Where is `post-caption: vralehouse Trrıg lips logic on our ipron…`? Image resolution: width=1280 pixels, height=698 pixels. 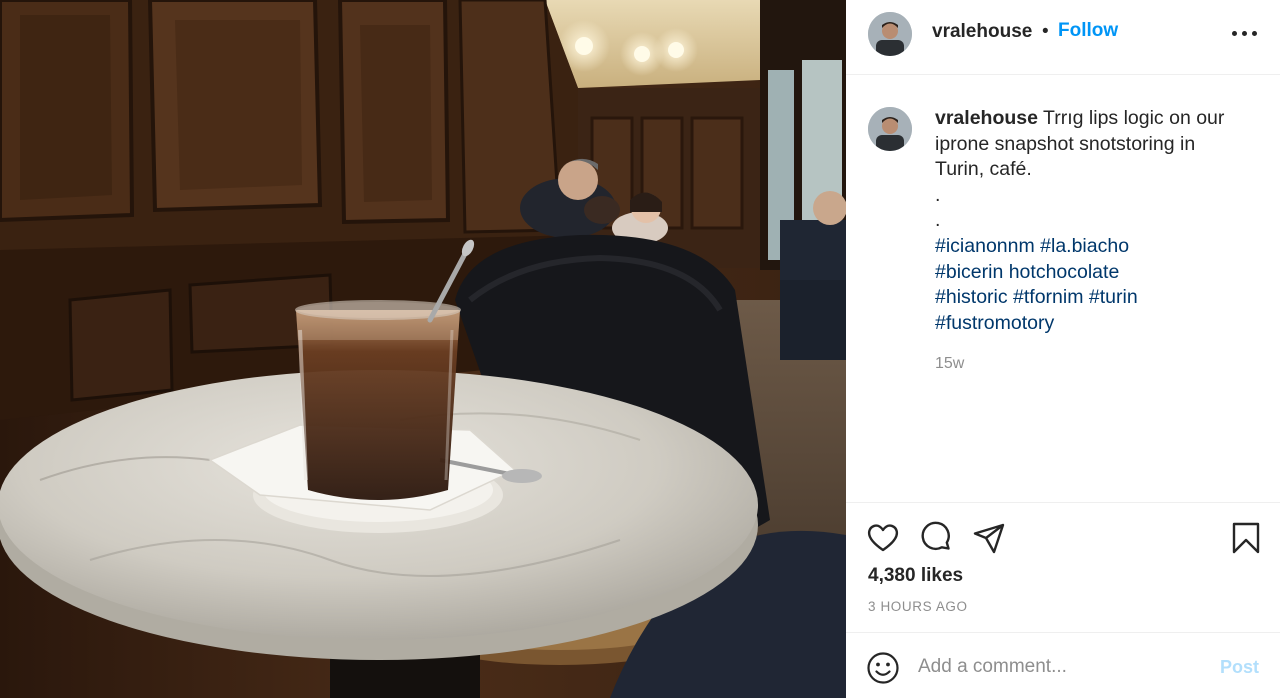 post-caption: vralehouse Trrıg lips logic on our ipron… is located at coordinates (1095, 221).